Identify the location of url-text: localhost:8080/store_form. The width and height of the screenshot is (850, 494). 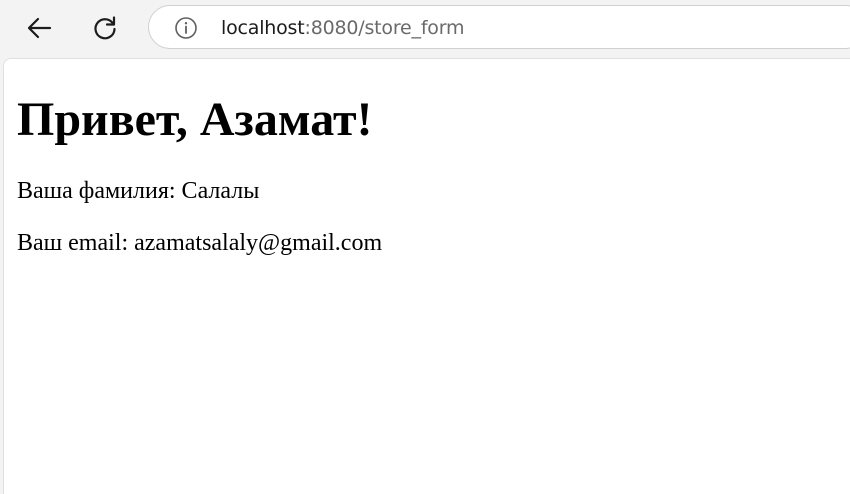
(343, 28).